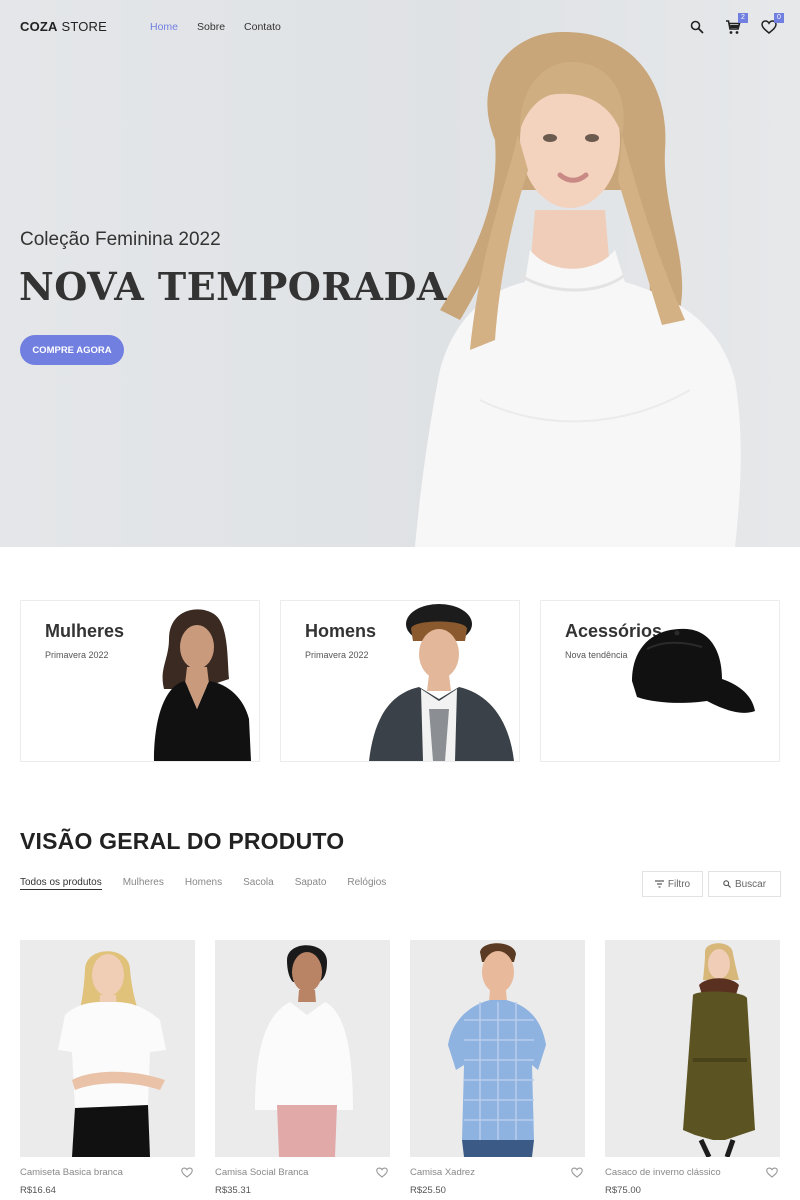 This screenshot has width=800, height=1200. I want to click on cart-icon: 2, so click(736, 24).